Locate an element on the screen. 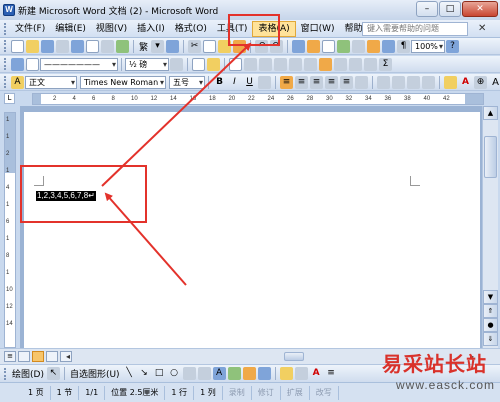 Image resolution: width=500 pixels, height=402 pixels. styles-pane-icon: A is located at coordinates (17, 82).